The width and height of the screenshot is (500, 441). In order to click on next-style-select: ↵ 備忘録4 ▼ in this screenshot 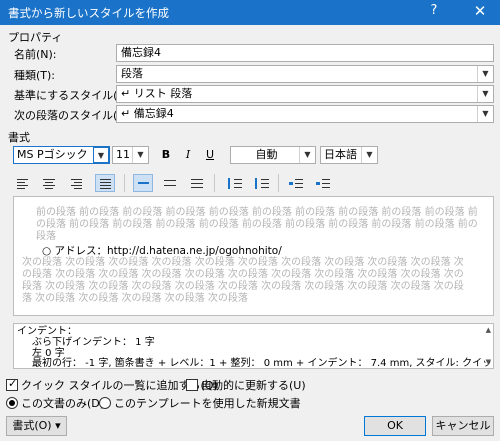, I will do `click(305, 114)`.